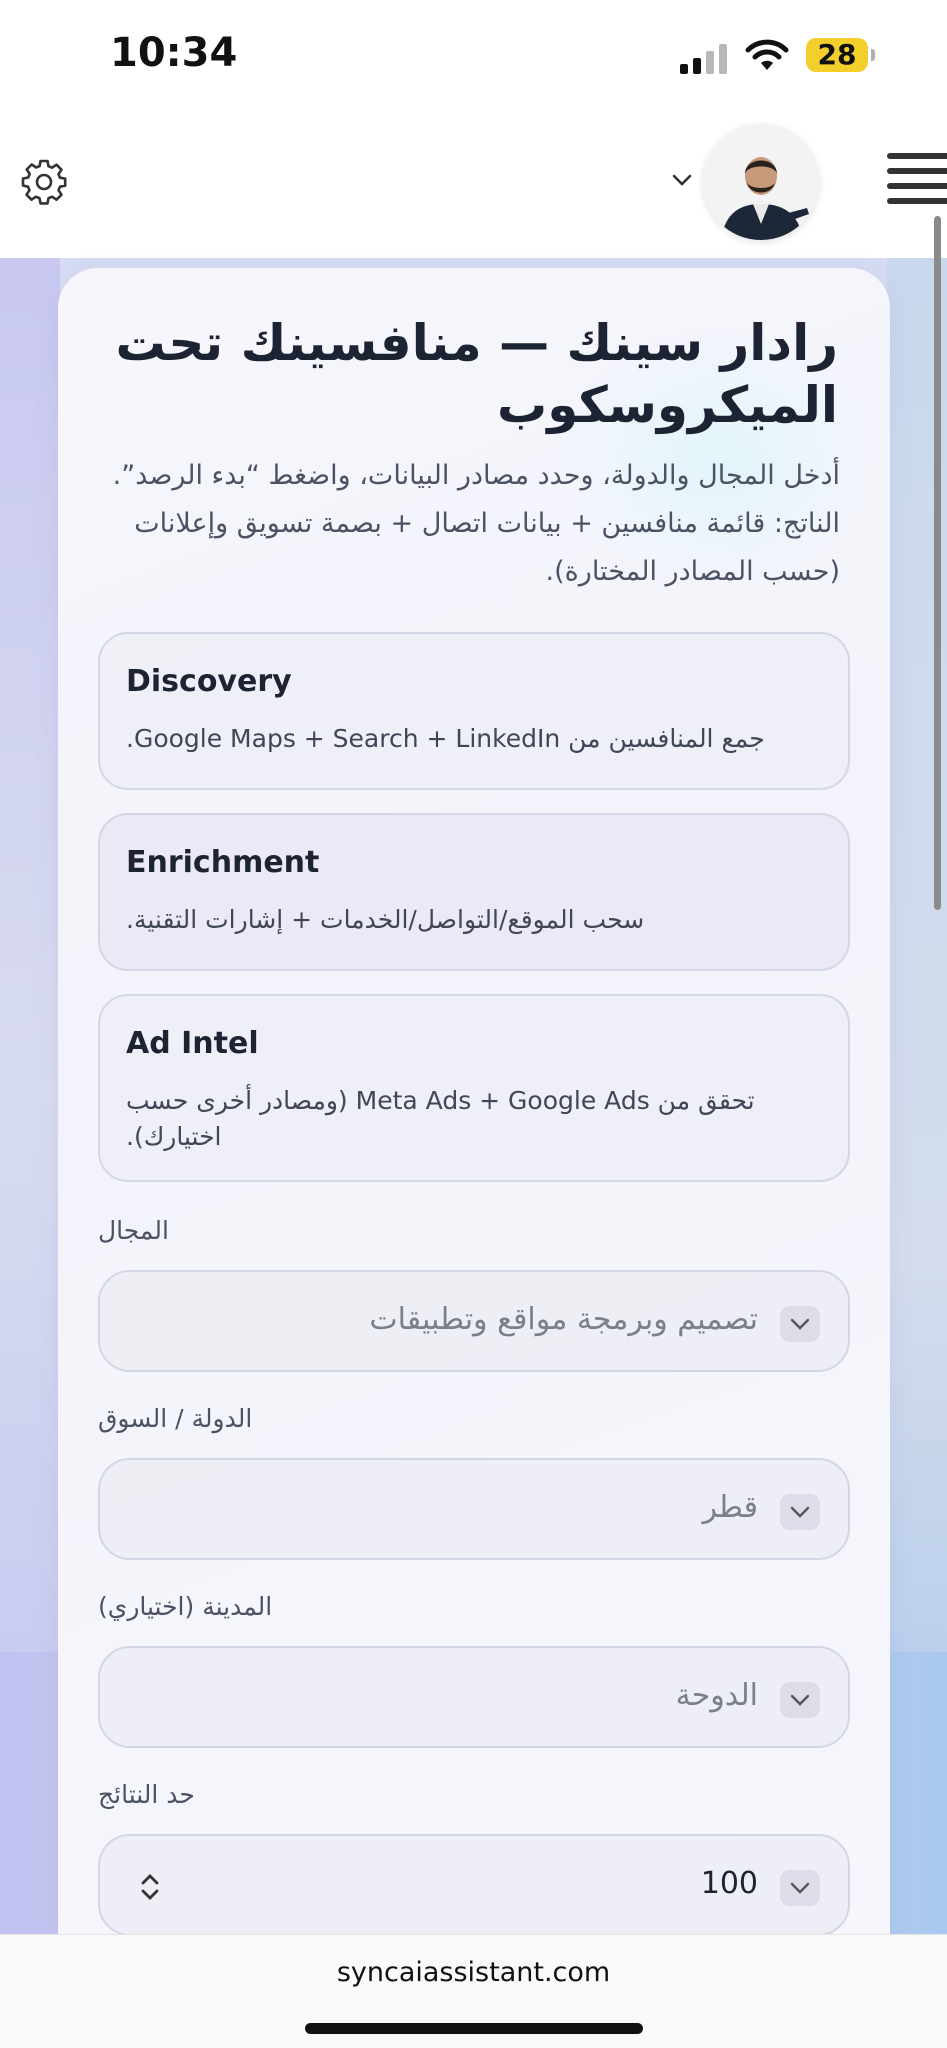  What do you see at coordinates (563, 1319) in the screenshot?
I see `domain-select-value: تصميم وبرمجة مواقع وتطبيقات` at bounding box center [563, 1319].